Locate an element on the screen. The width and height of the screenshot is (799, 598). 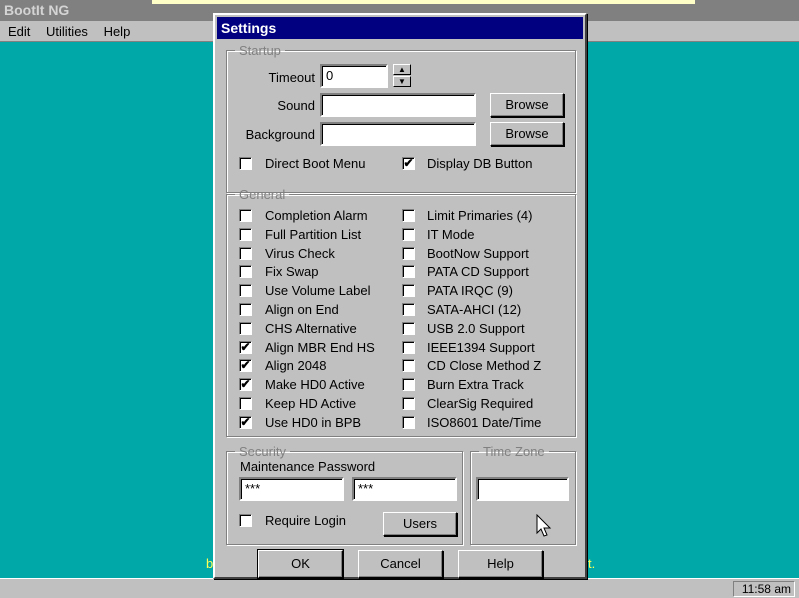
general-right-label: IT Mode is located at coordinates (451, 234).